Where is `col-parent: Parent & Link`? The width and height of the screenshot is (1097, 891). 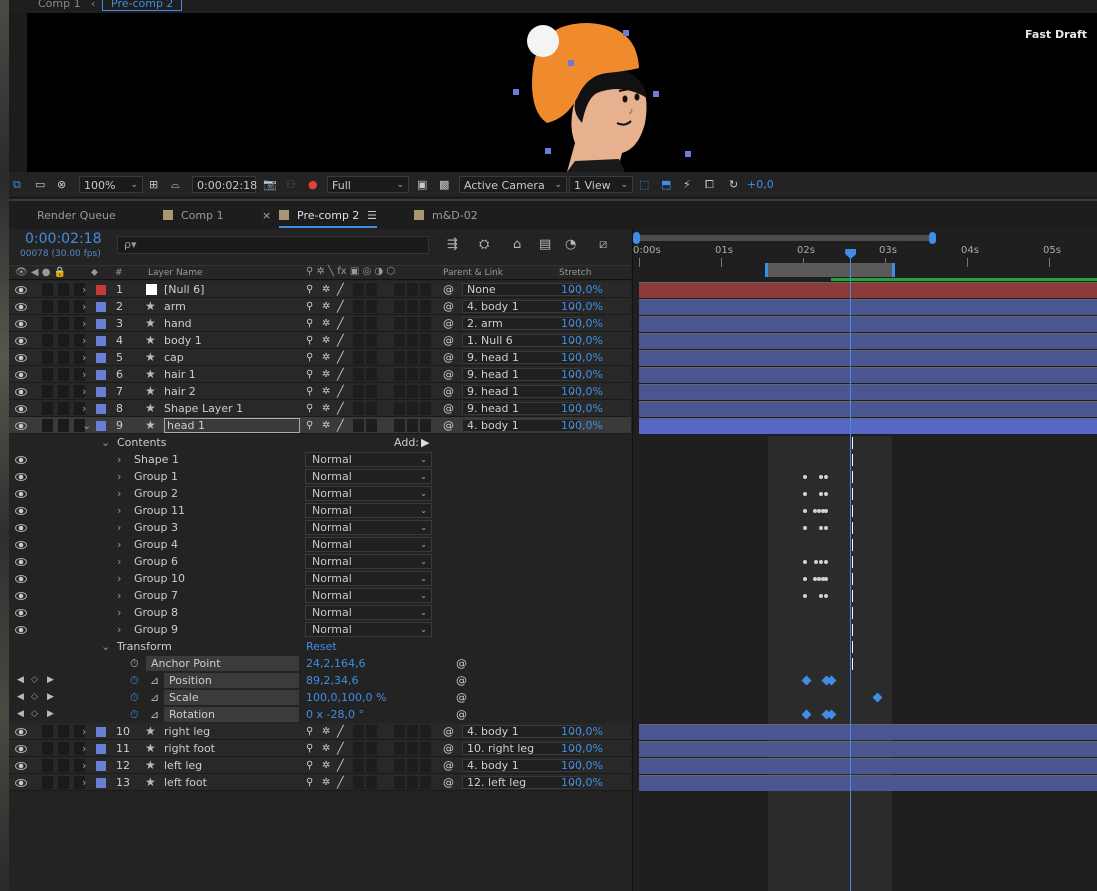 col-parent: Parent & Link is located at coordinates (473, 273).